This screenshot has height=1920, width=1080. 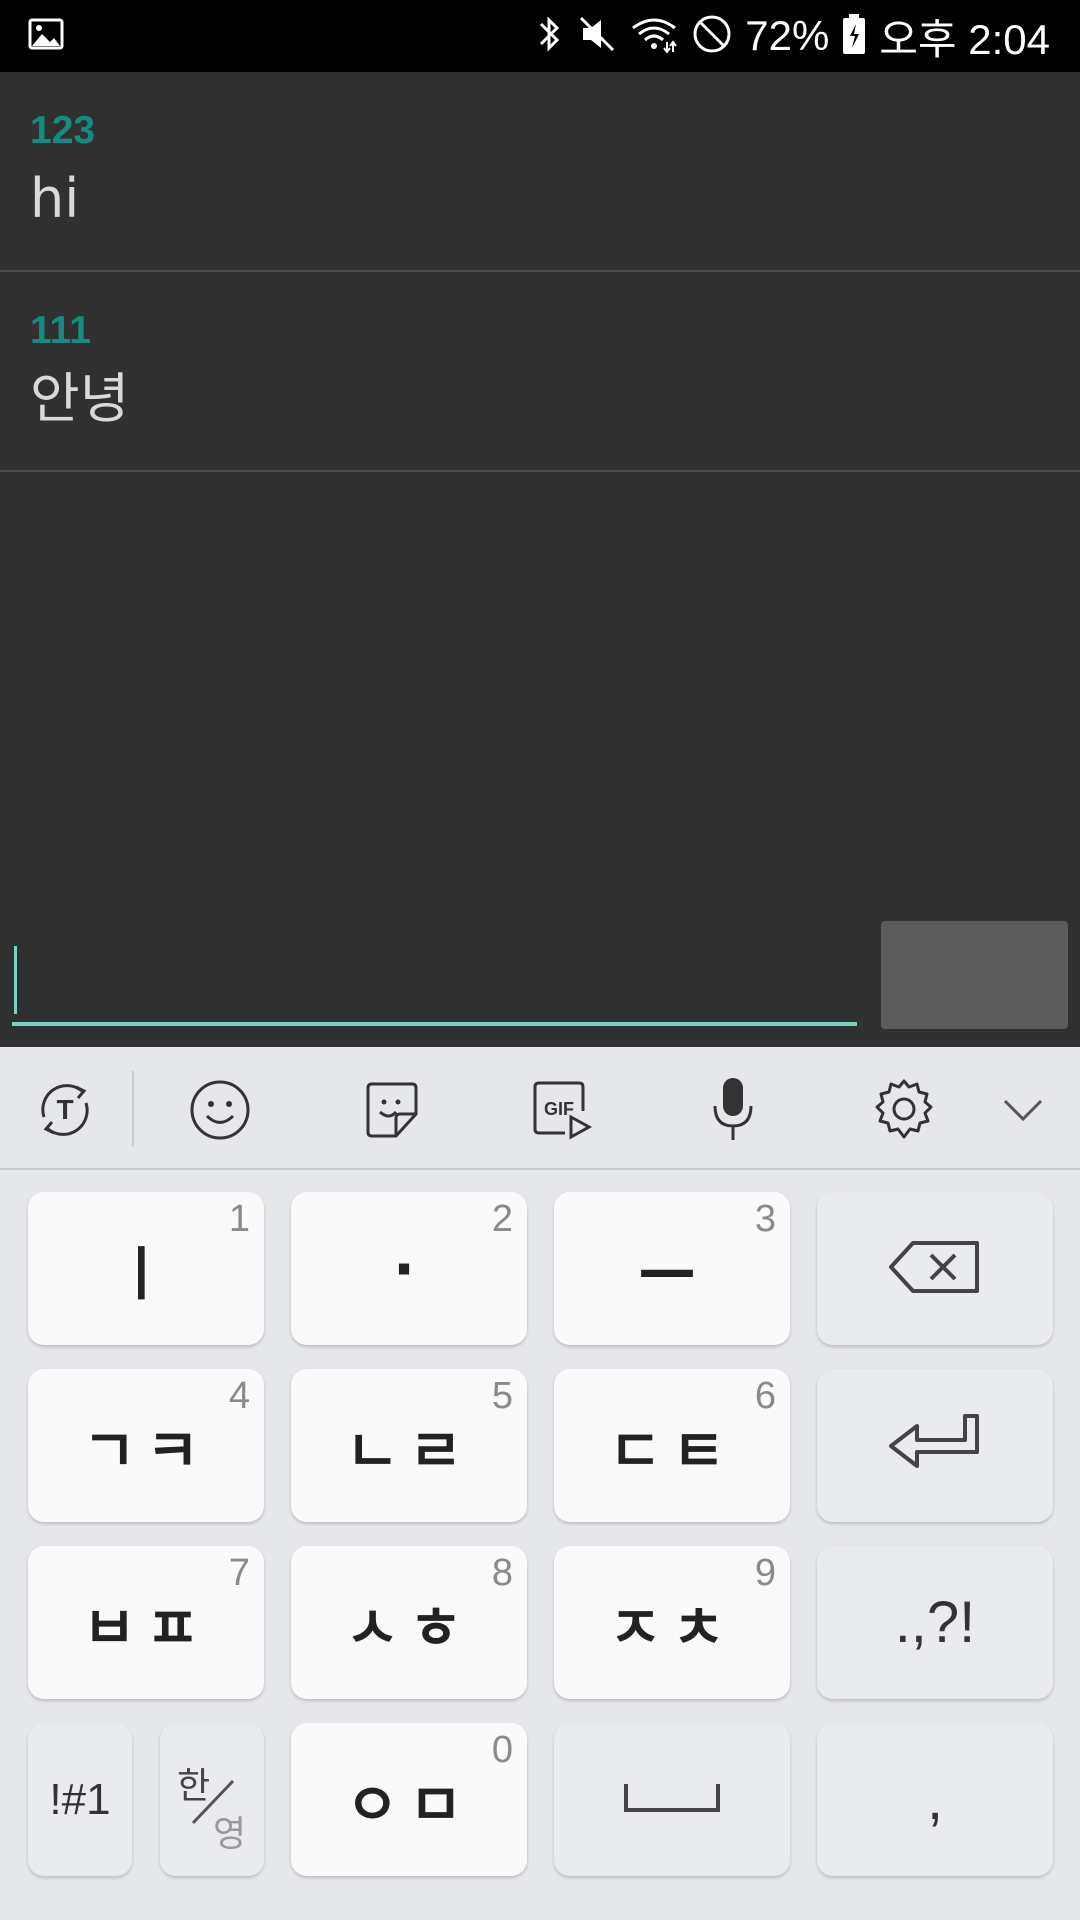 What do you see at coordinates (733, 1110) in the screenshot?
I see `microphone-icon` at bounding box center [733, 1110].